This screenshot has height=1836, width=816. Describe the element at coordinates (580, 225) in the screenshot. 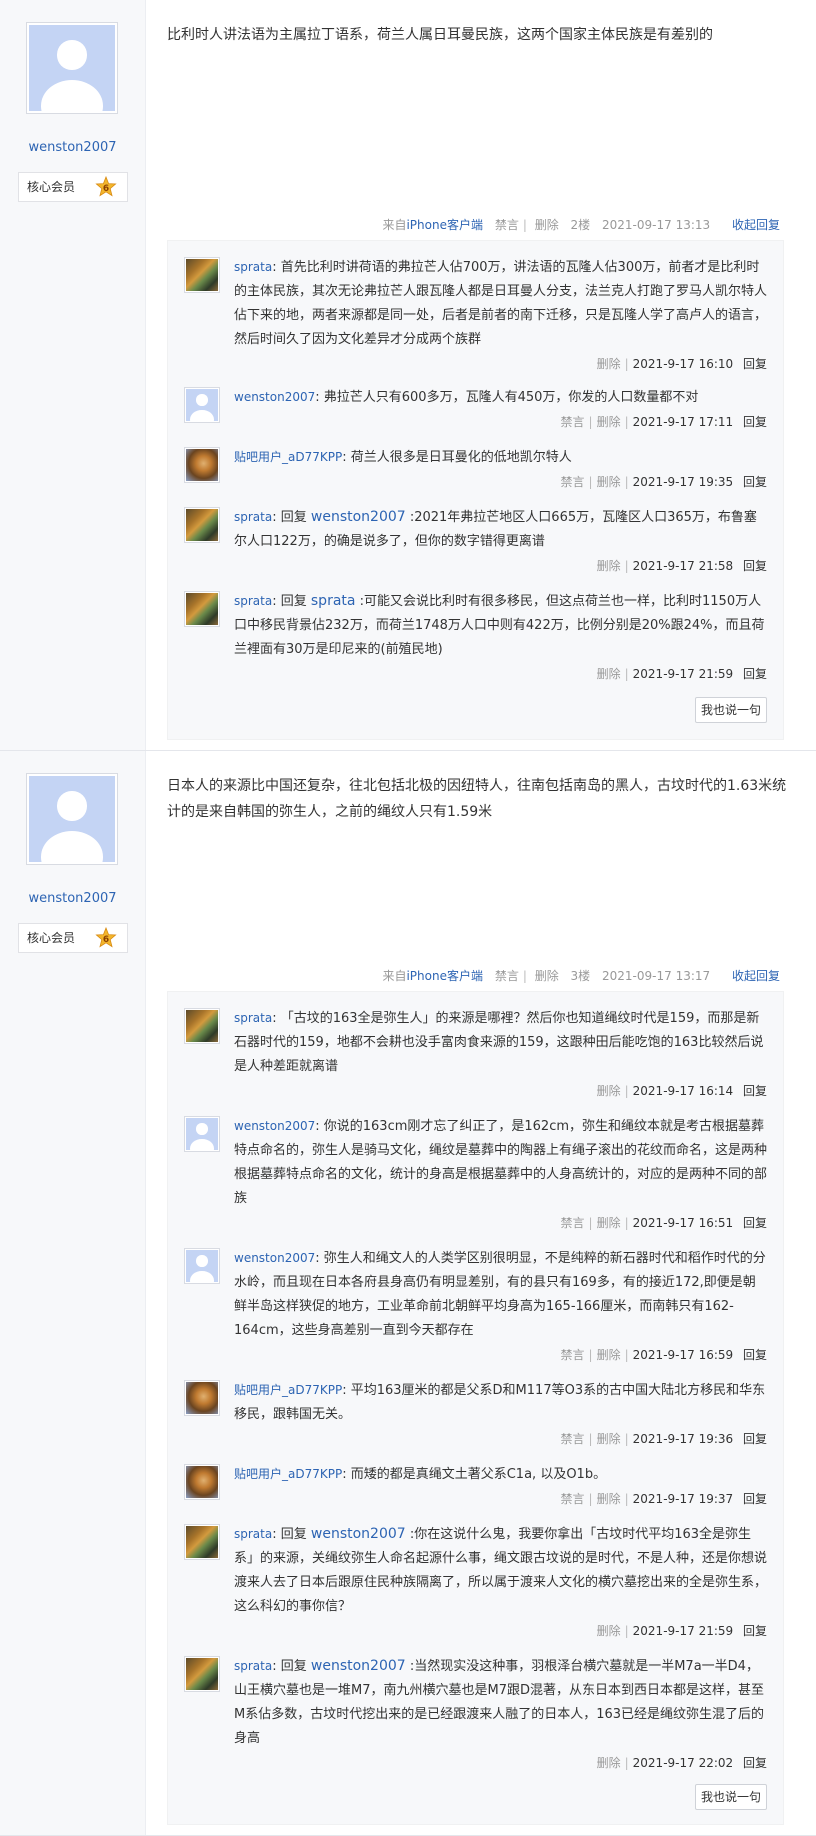

I see `floor-number: 2楼` at that location.